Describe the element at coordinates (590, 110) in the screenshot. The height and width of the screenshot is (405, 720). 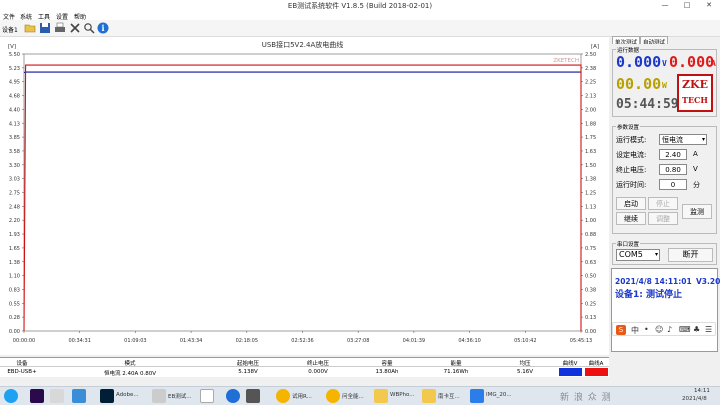
I see `y-right-tick-label: 2.00` at that location.